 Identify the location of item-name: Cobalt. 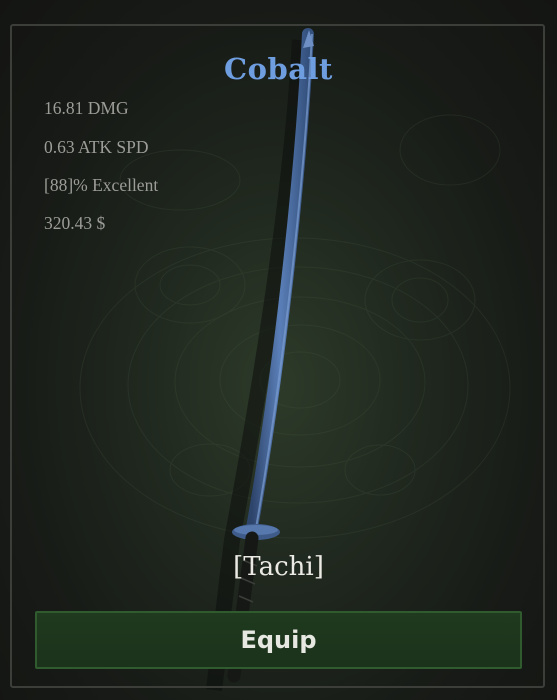
(278, 69).